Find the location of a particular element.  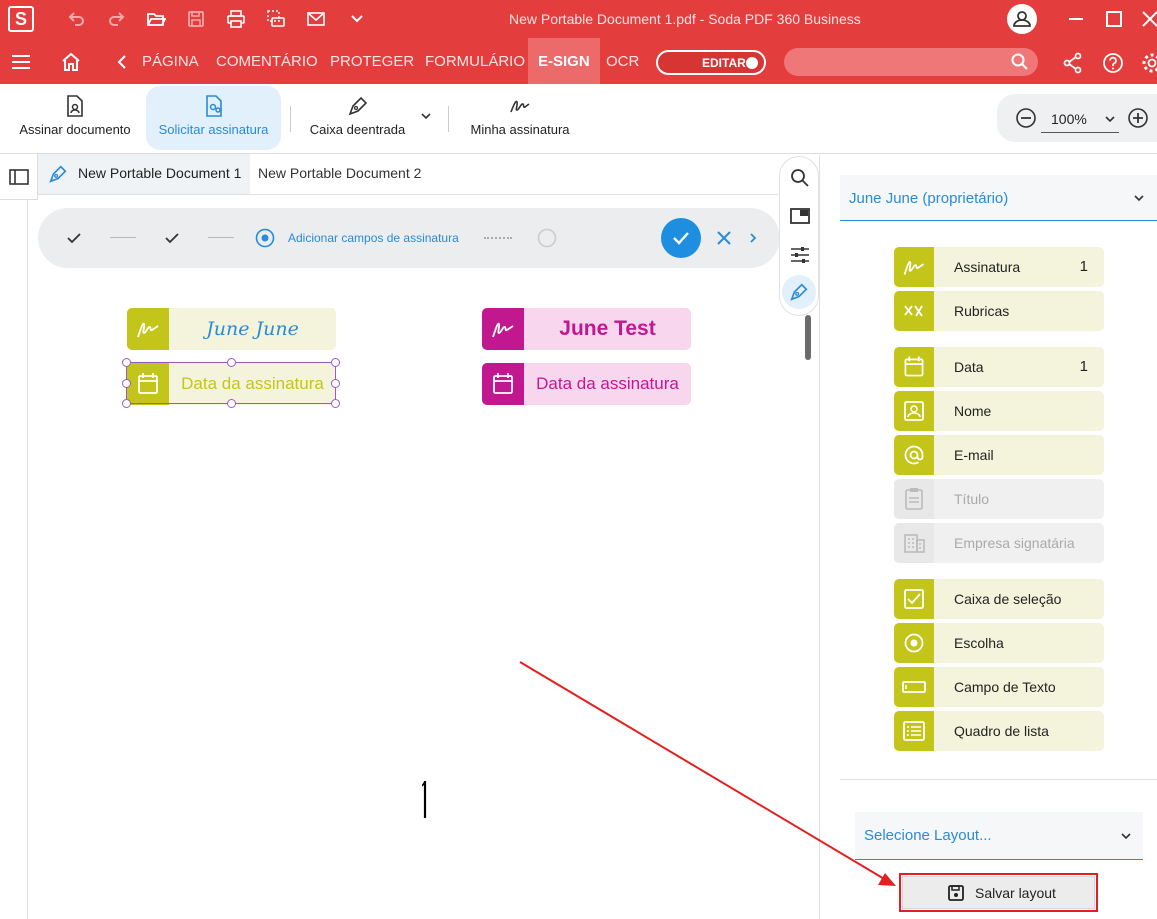

tab-comentario: COMENTÁRIO is located at coordinates (267, 61).